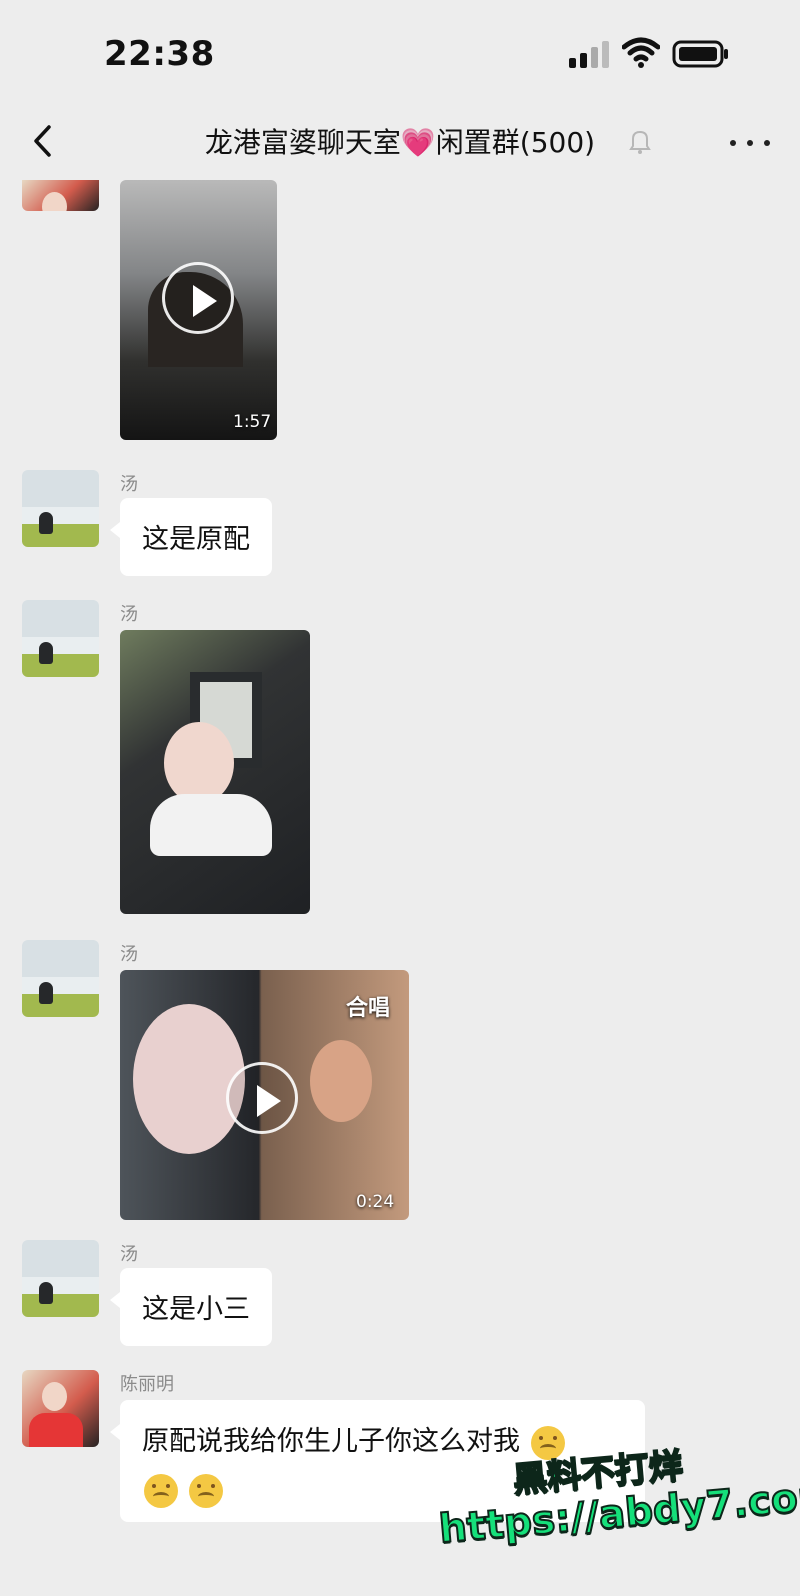  Describe the element at coordinates (252, 422) in the screenshot. I see `video-duration: 1:57` at that location.